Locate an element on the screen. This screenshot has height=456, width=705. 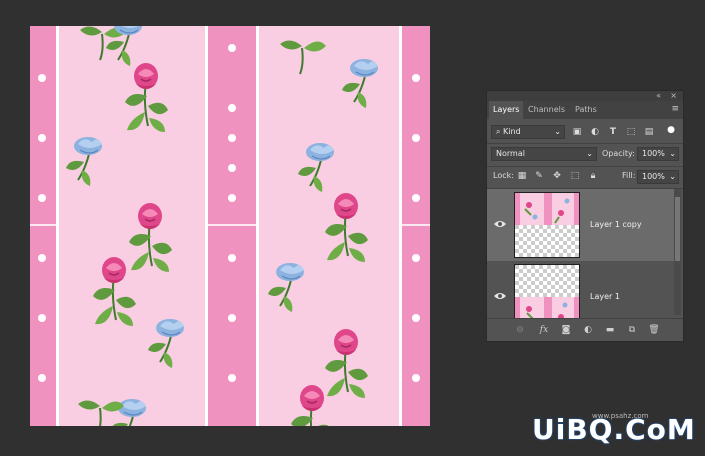
tab-paths: Paths is located at coordinates (586, 110).